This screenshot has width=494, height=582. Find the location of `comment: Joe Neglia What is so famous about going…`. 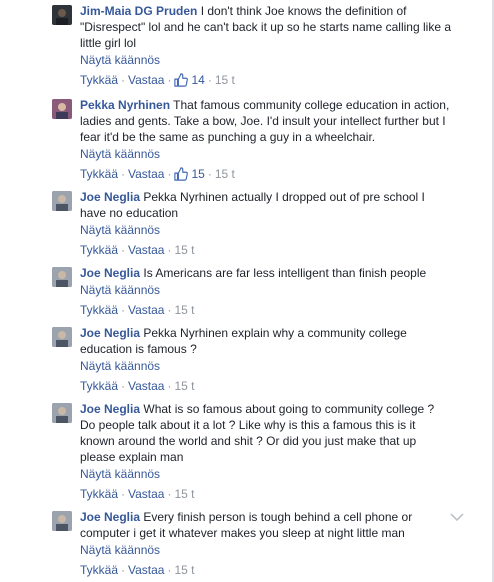

comment: Joe Neglia What is so famous about going… is located at coordinates (252, 451).